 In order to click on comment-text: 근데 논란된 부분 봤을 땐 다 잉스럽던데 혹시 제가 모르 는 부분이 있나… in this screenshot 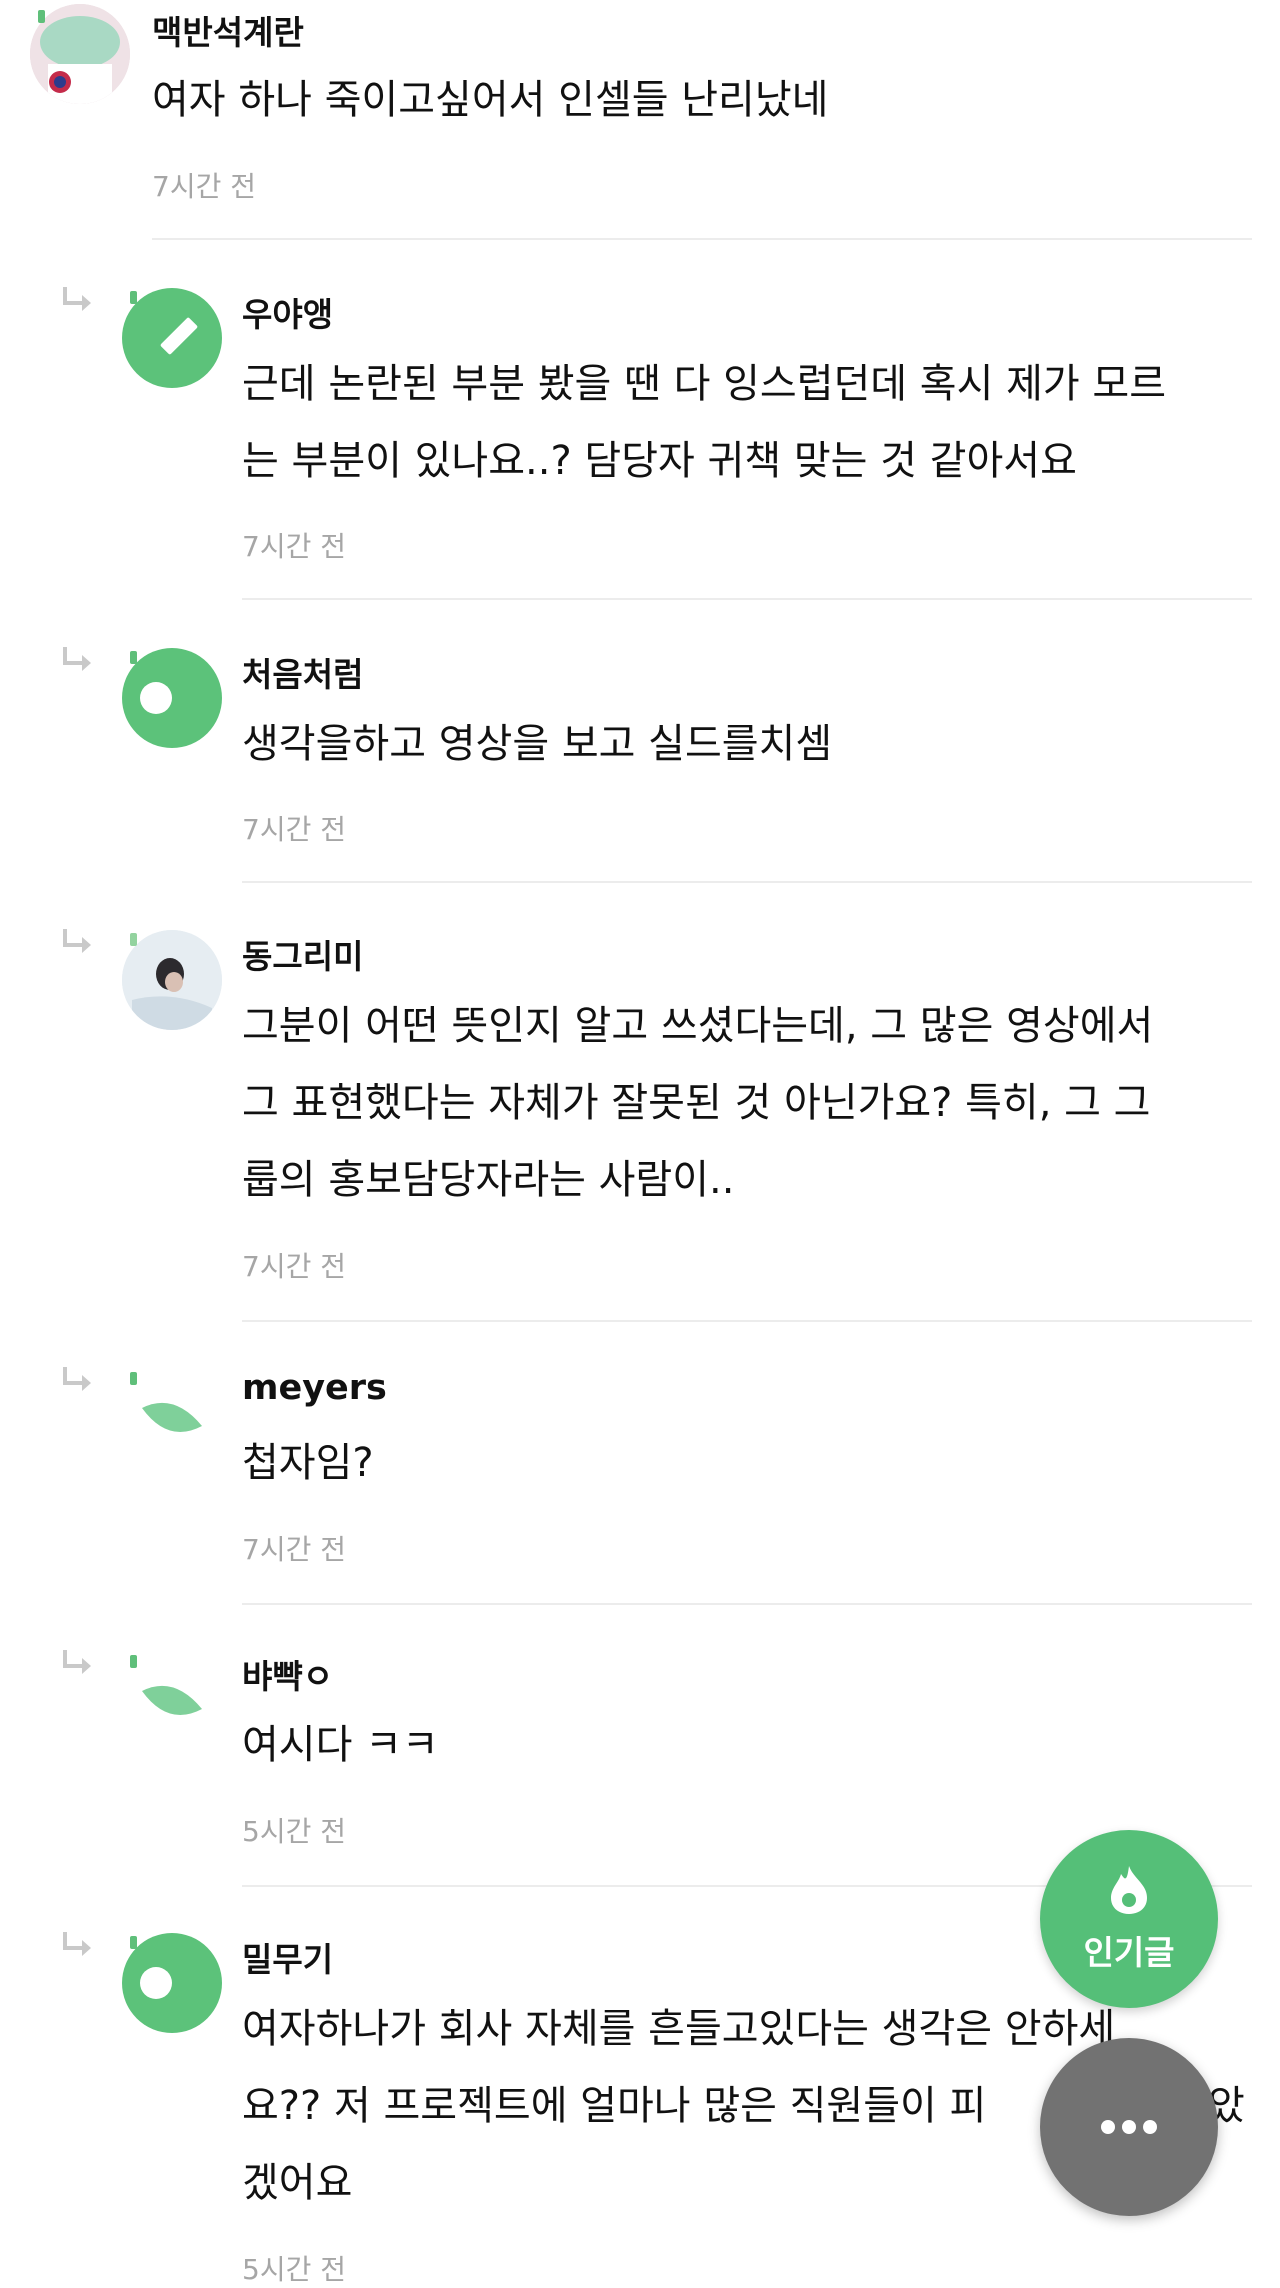, I will do `click(704, 423)`.